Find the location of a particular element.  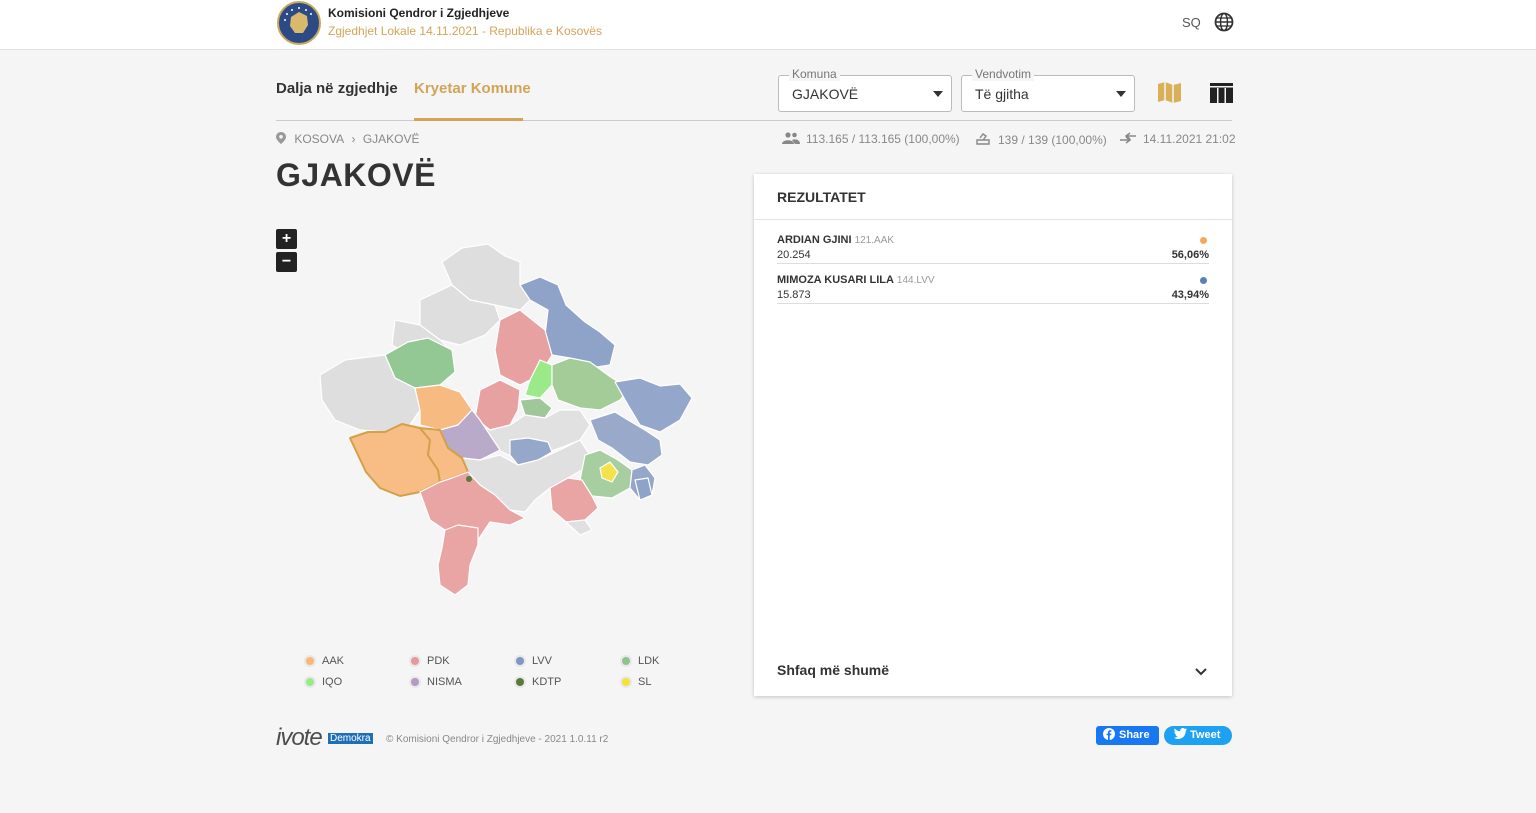

facebook-icon is located at coordinates (1109, 734).